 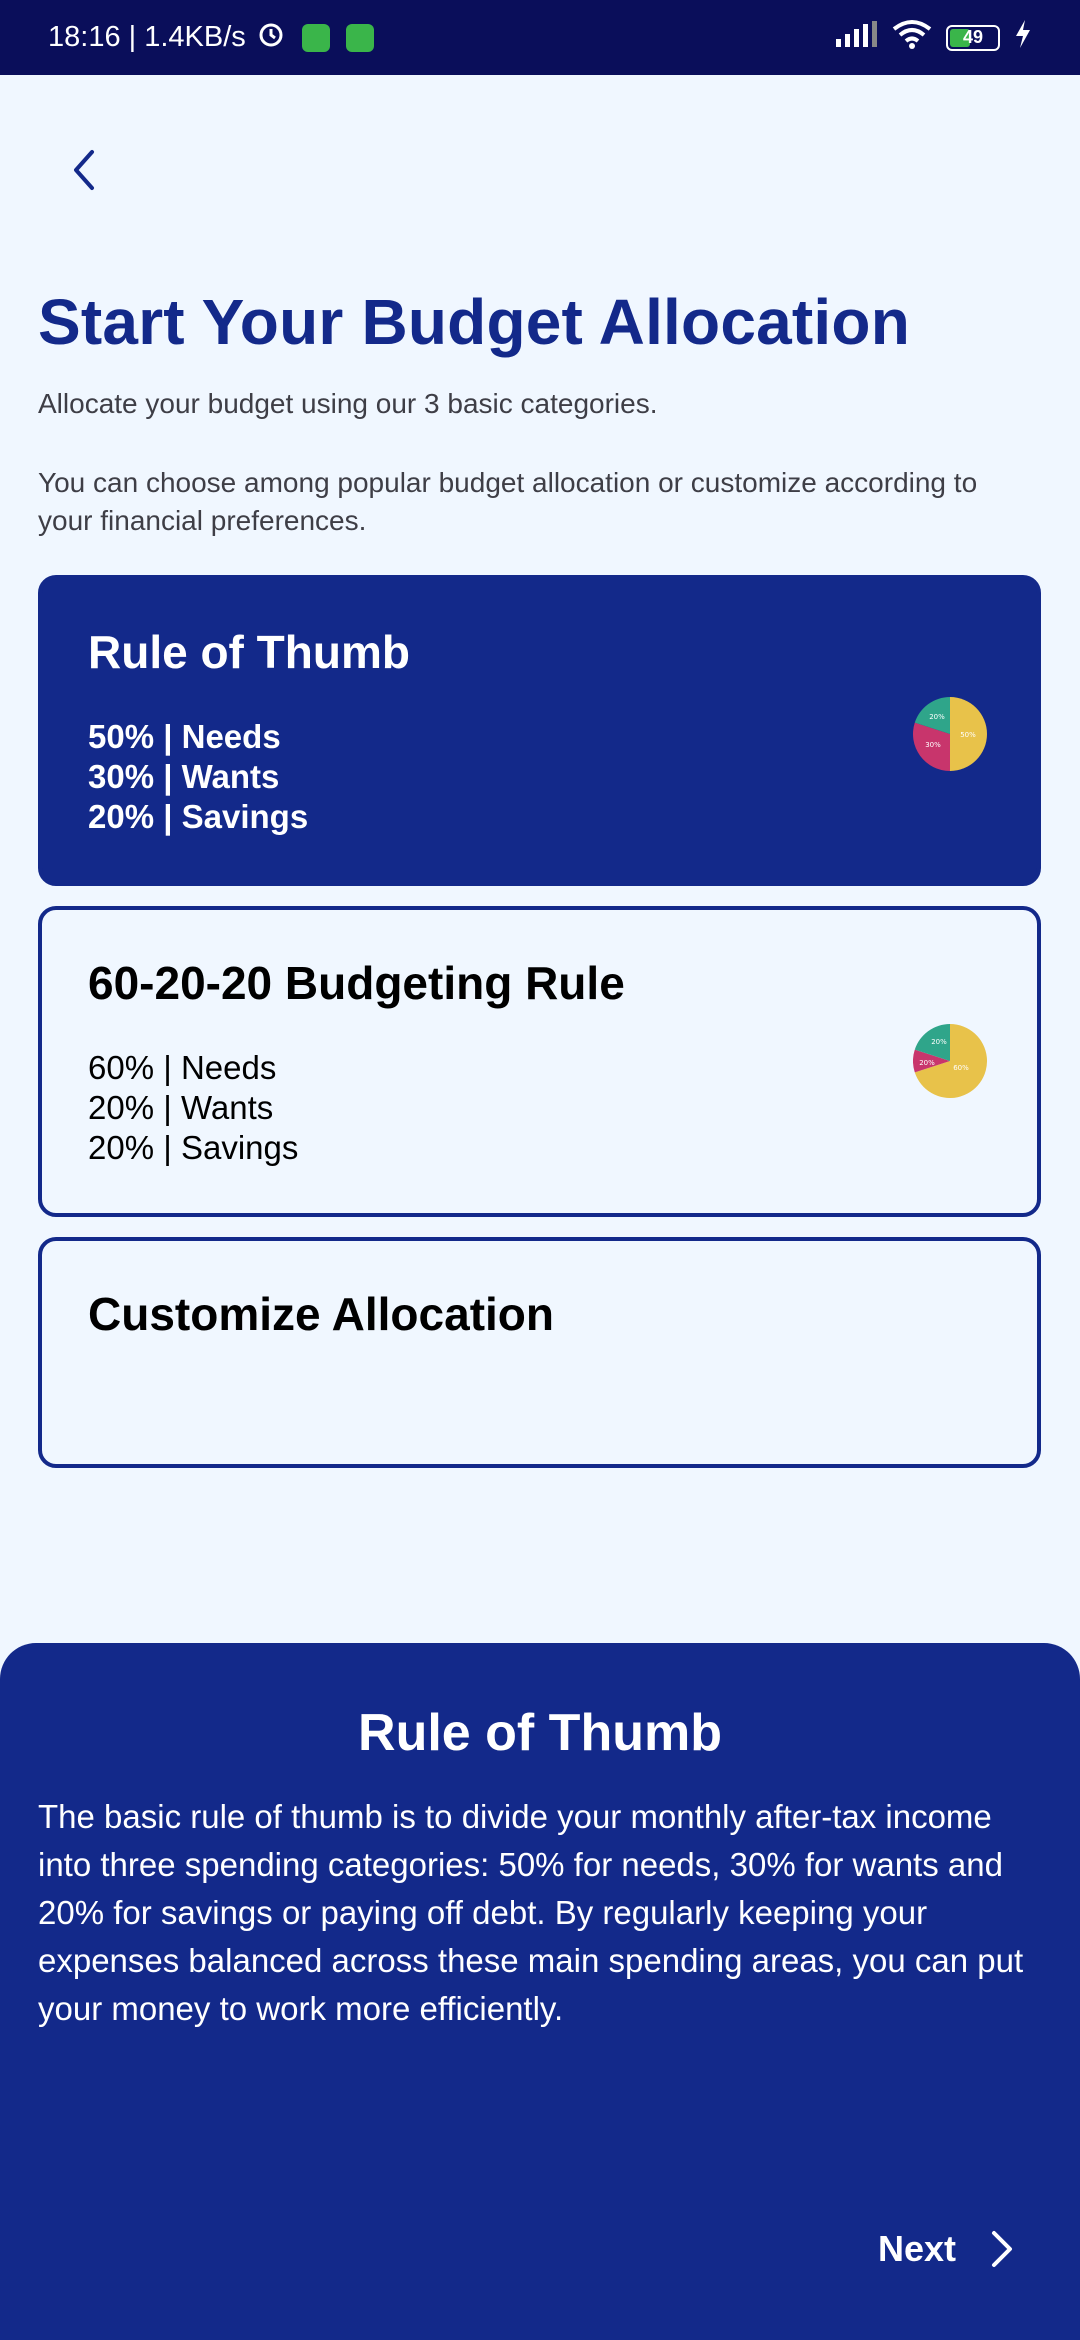 What do you see at coordinates (968, 735) in the screenshot?
I see `pie-label-needs: 50%` at bounding box center [968, 735].